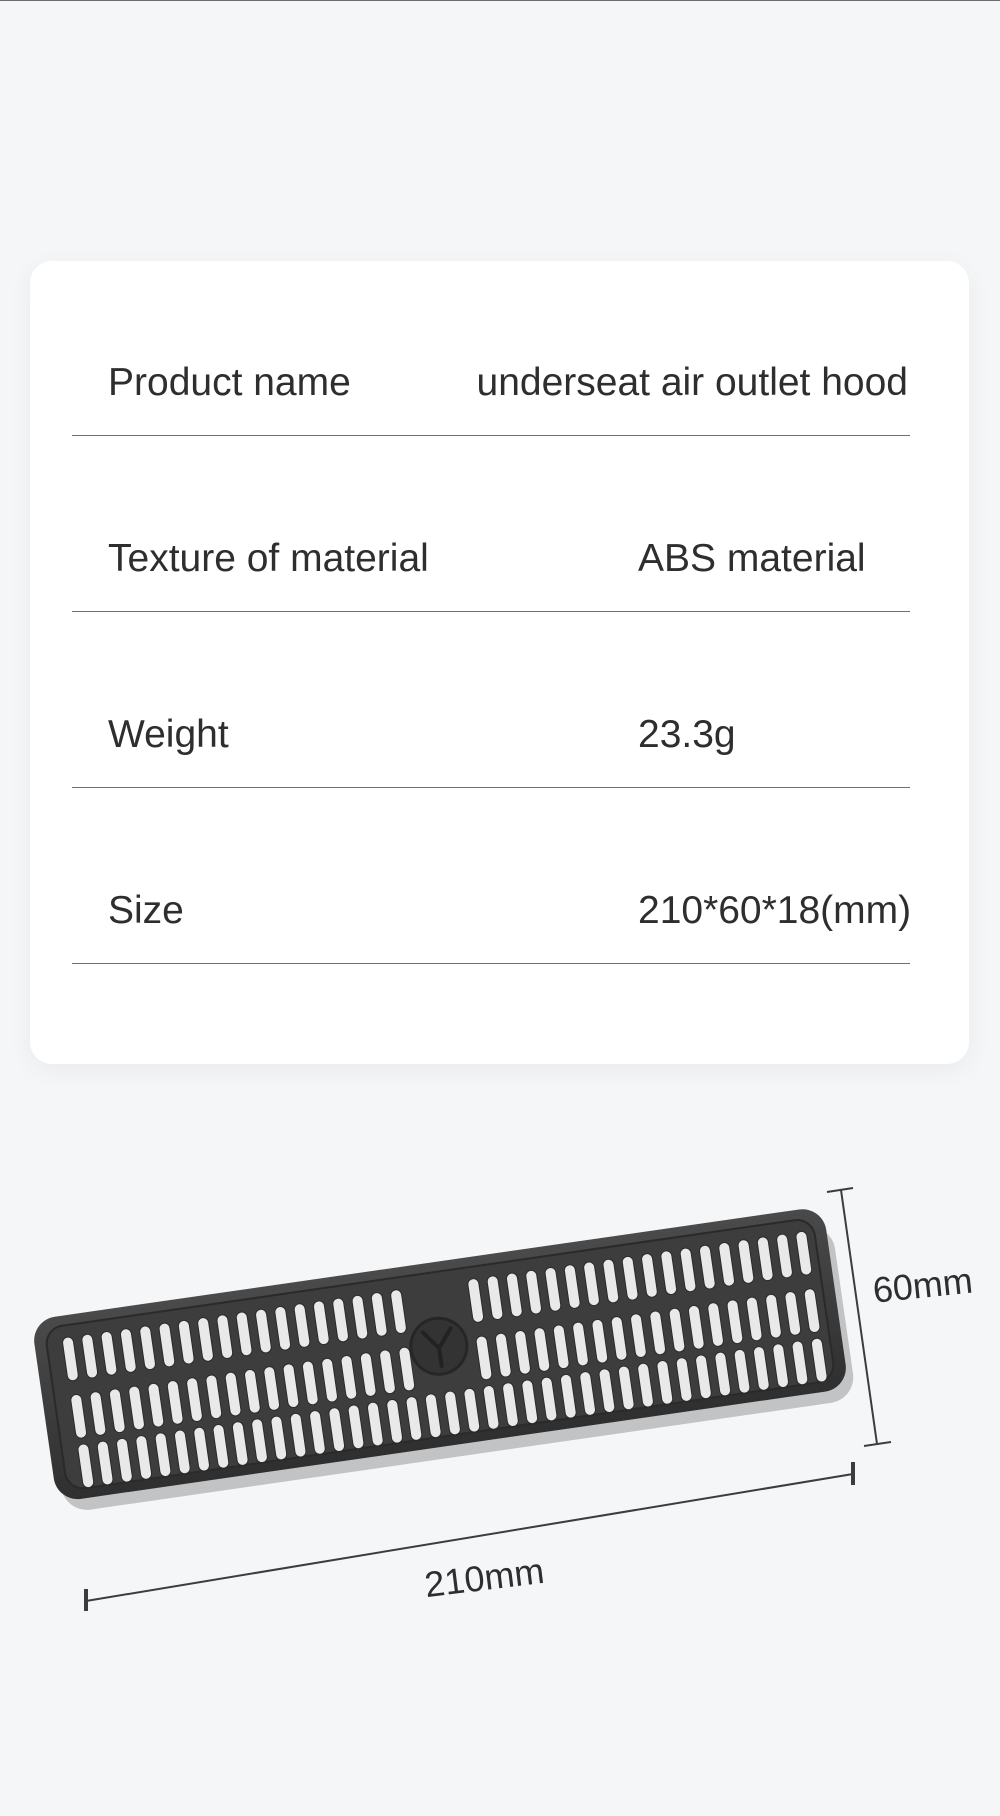 This screenshot has width=1000, height=1816. Describe the element at coordinates (752, 558) in the screenshot. I see `spec-value: ABS material` at that location.